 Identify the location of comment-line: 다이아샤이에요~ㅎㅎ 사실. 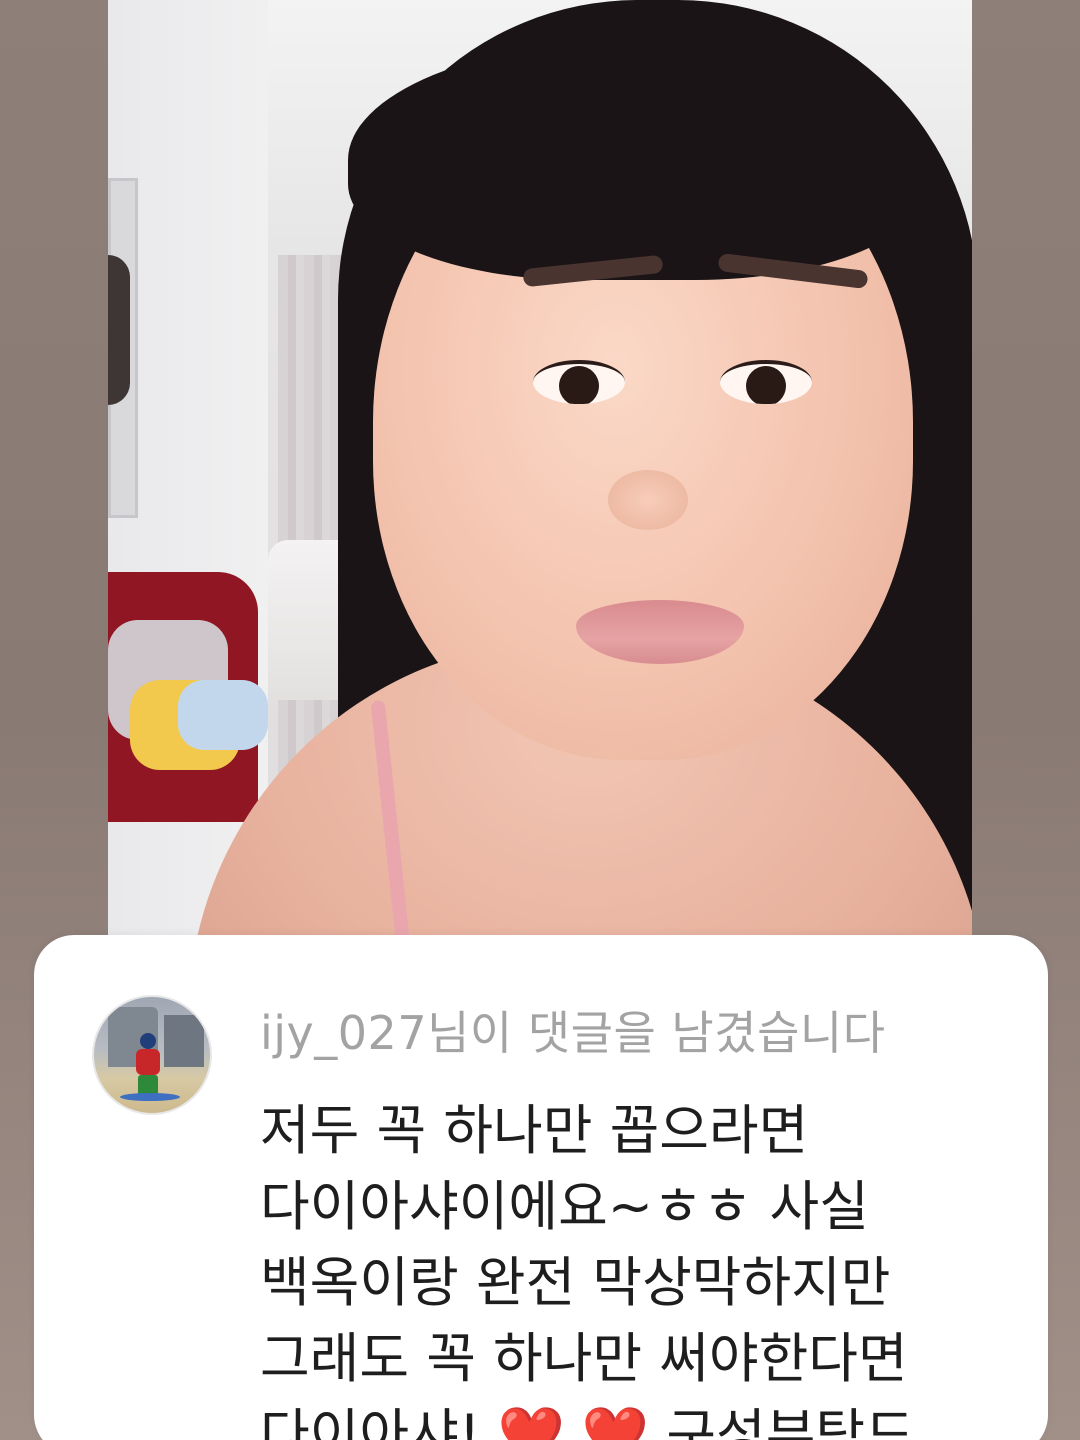
(564, 1206).